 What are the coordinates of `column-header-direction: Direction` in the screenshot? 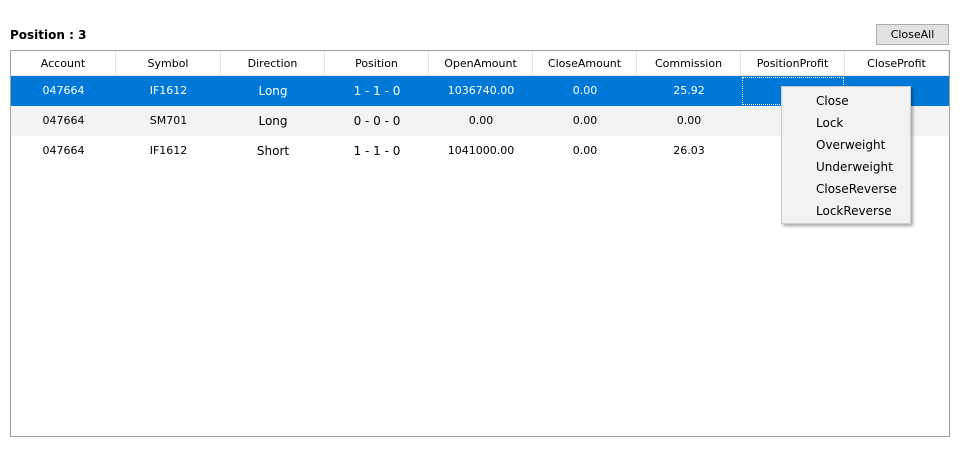 It's located at (273, 63).